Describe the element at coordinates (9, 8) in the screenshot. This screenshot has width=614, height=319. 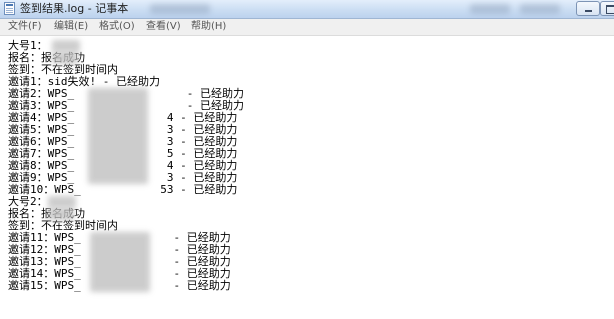
I see `notepad-icon` at that location.